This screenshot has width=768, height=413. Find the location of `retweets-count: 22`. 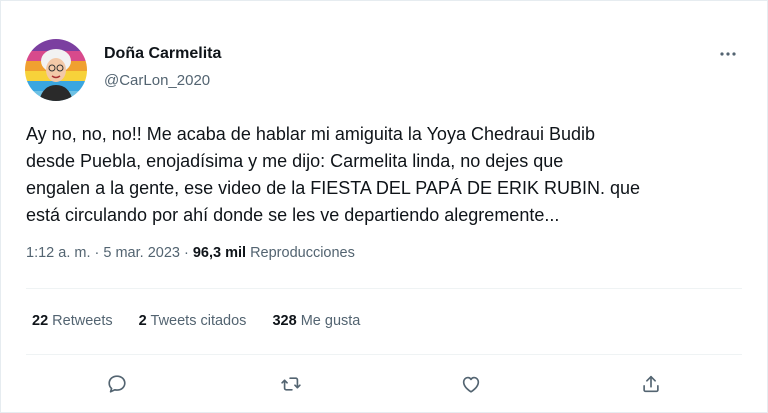

retweets-count: 22 is located at coordinates (40, 321).